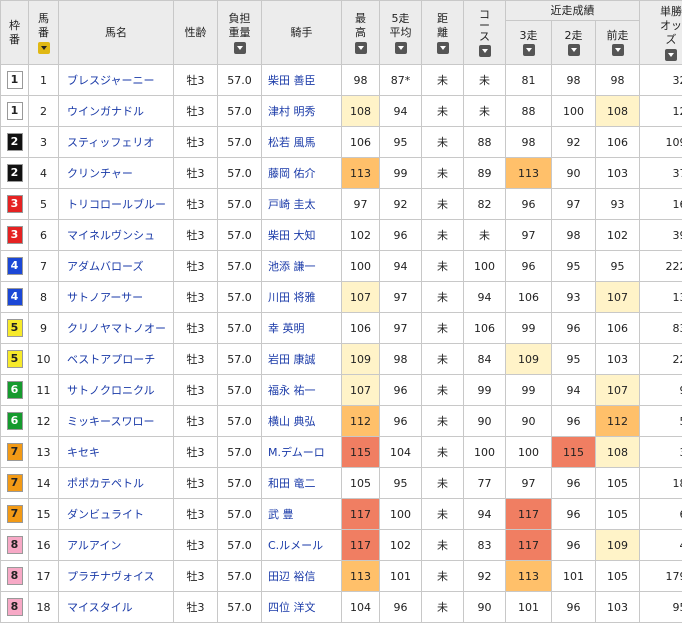  Describe the element at coordinates (15, 421) in the screenshot. I see `waku-badge: 6` at that location.